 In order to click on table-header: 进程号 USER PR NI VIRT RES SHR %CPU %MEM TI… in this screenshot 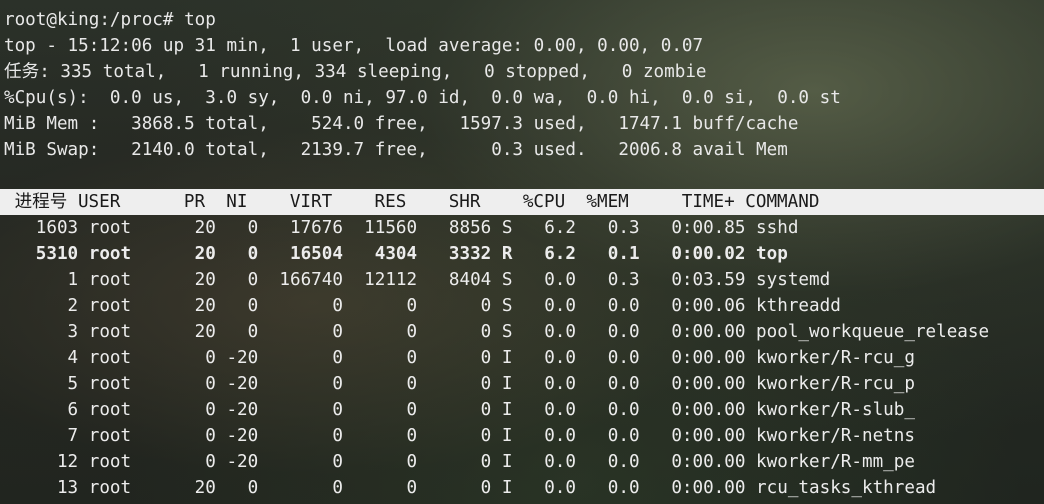, I will do `click(412, 202)`.